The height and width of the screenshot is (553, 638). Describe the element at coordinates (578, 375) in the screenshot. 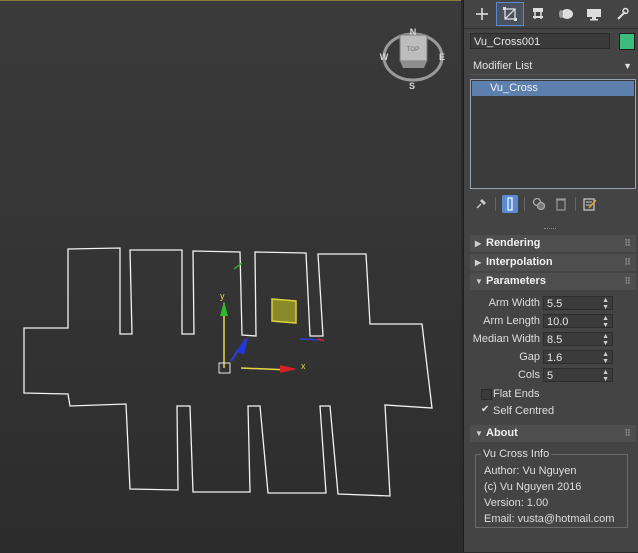

I see `cols-spinner: 5 ▲ ▼` at that location.